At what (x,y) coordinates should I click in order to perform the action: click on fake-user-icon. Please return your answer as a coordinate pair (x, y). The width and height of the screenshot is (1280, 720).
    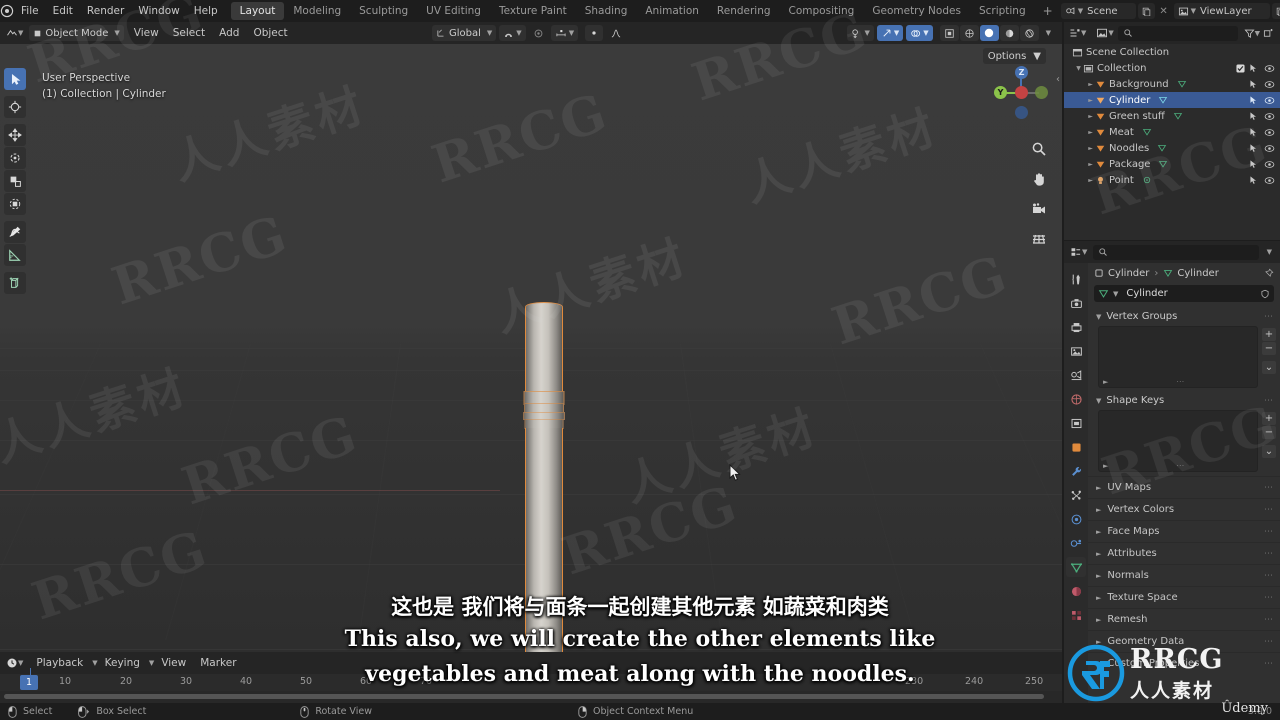
    Looking at the image, I should click on (1265, 294).